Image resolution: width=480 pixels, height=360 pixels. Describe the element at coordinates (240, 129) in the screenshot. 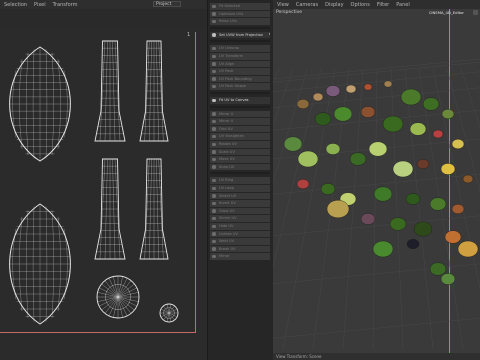

I see `tool-button: Grid UV` at that location.